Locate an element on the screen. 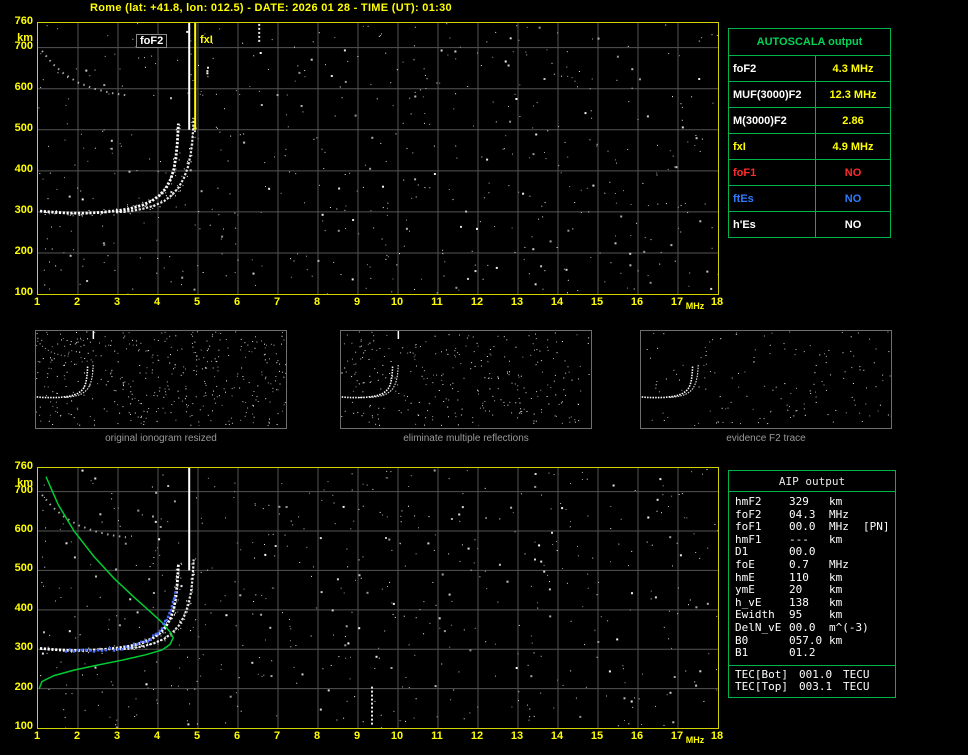 This screenshot has width=968, height=755. tec-row: TEC[Top] 003.1 TECU is located at coordinates (815, 687).